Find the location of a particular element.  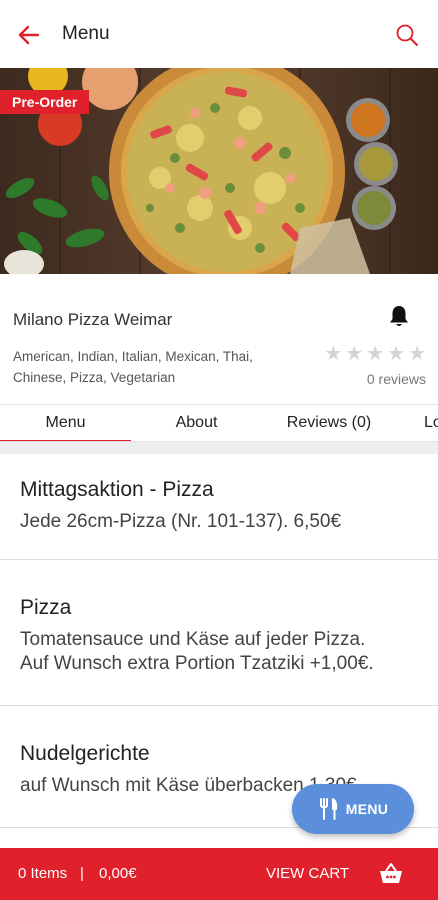

tab-reviews: Reviews (0) is located at coordinates (329, 423).